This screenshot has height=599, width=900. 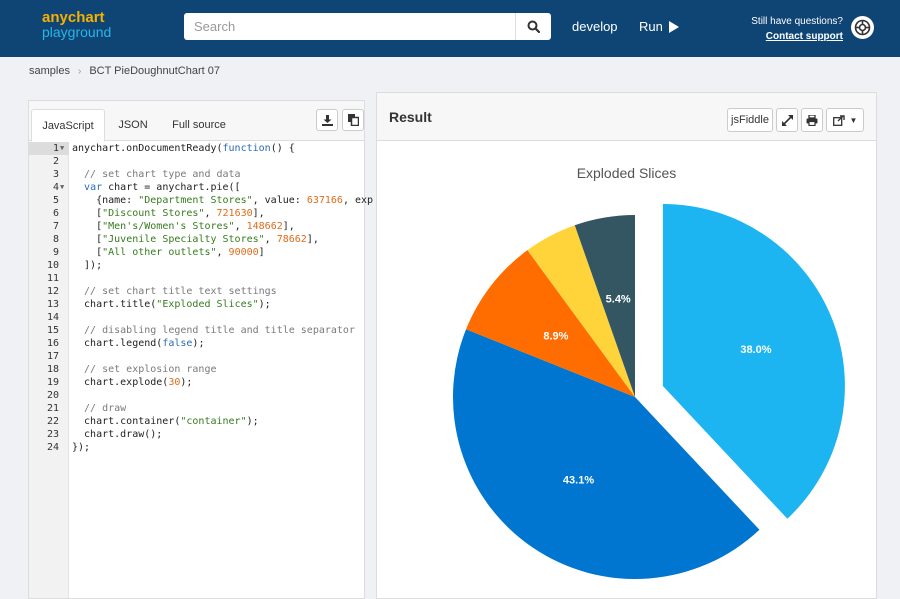 What do you see at coordinates (52, 382) in the screenshot?
I see `line-number: 19` at bounding box center [52, 382].